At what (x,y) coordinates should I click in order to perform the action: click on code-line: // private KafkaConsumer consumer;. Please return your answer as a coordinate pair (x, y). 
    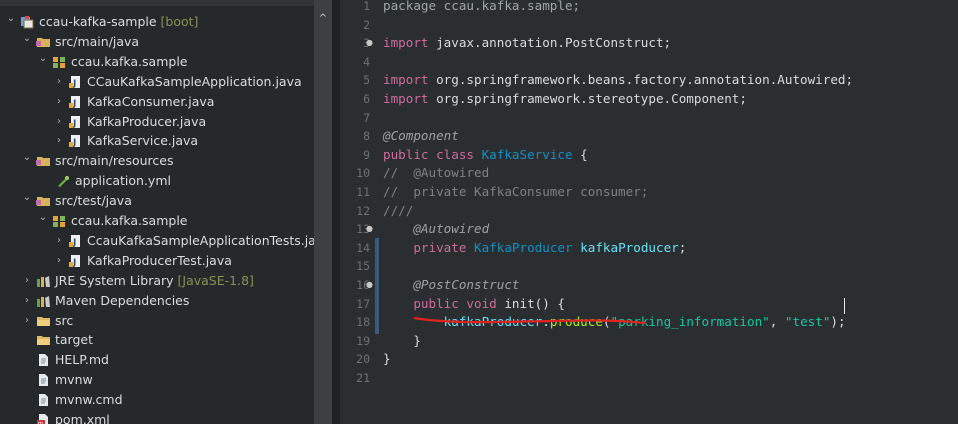
    Looking at the image, I should click on (515, 192).